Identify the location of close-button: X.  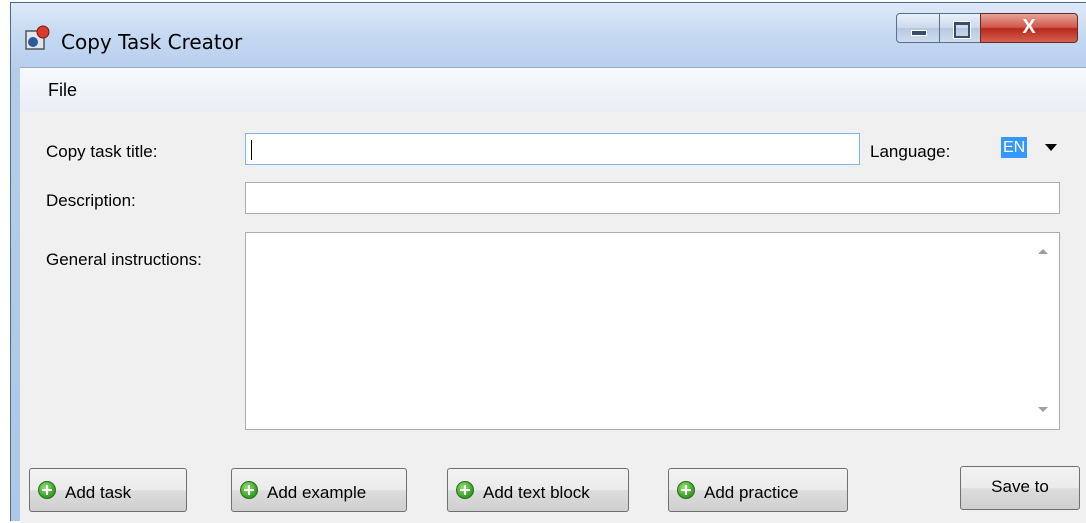
(1029, 28).